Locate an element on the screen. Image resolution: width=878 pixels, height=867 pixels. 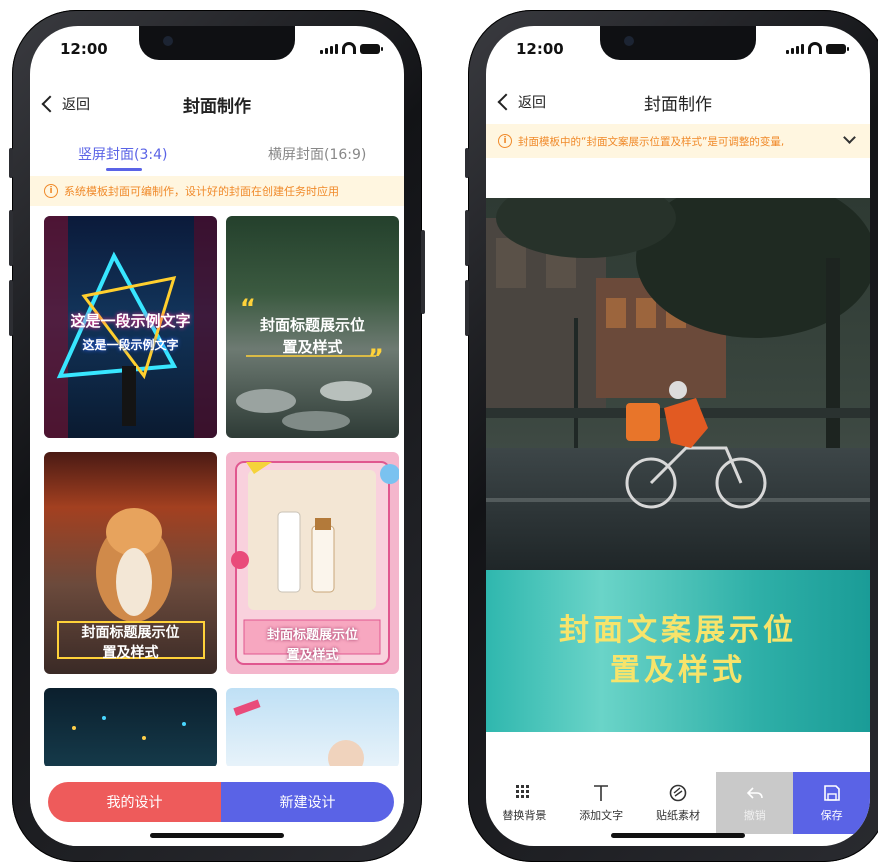
chevron-down-icon is located at coordinates (849, 137).